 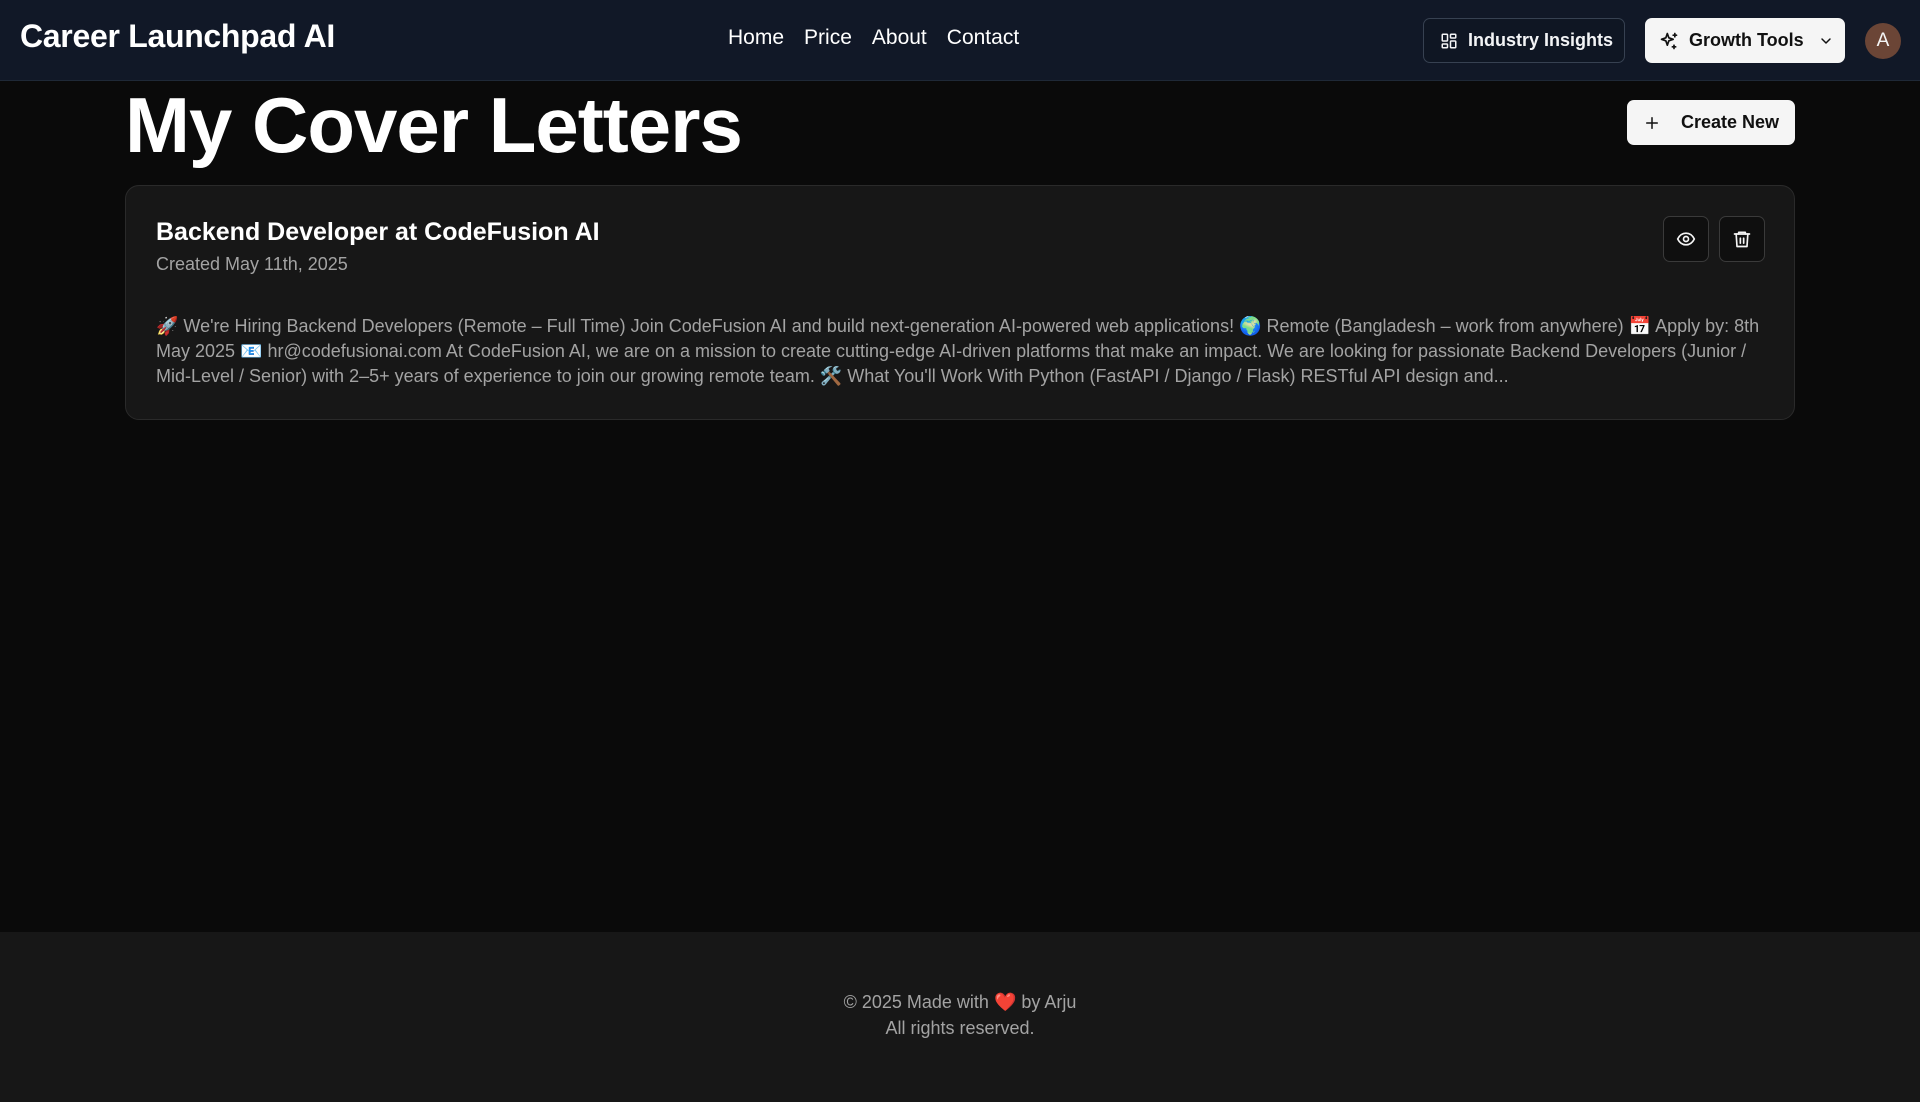 I want to click on view-letter-button, so click(x=1686, y=239).